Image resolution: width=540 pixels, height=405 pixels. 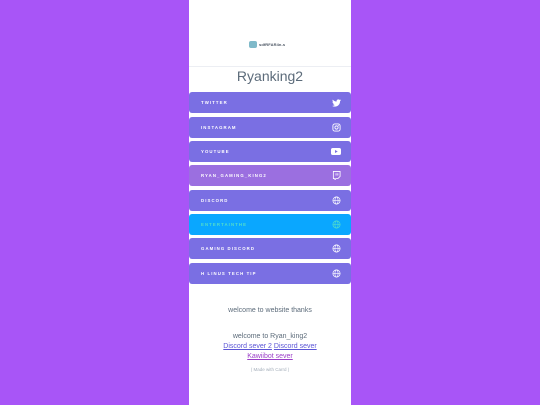 I want to click on link-label: H LINUS TECH TIP, so click(x=229, y=273).